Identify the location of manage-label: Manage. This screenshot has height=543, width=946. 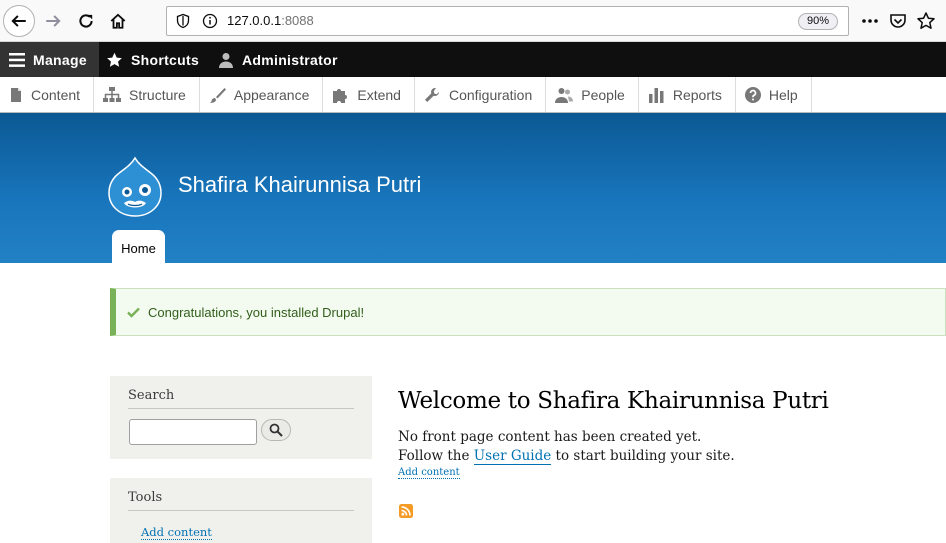
(60, 59).